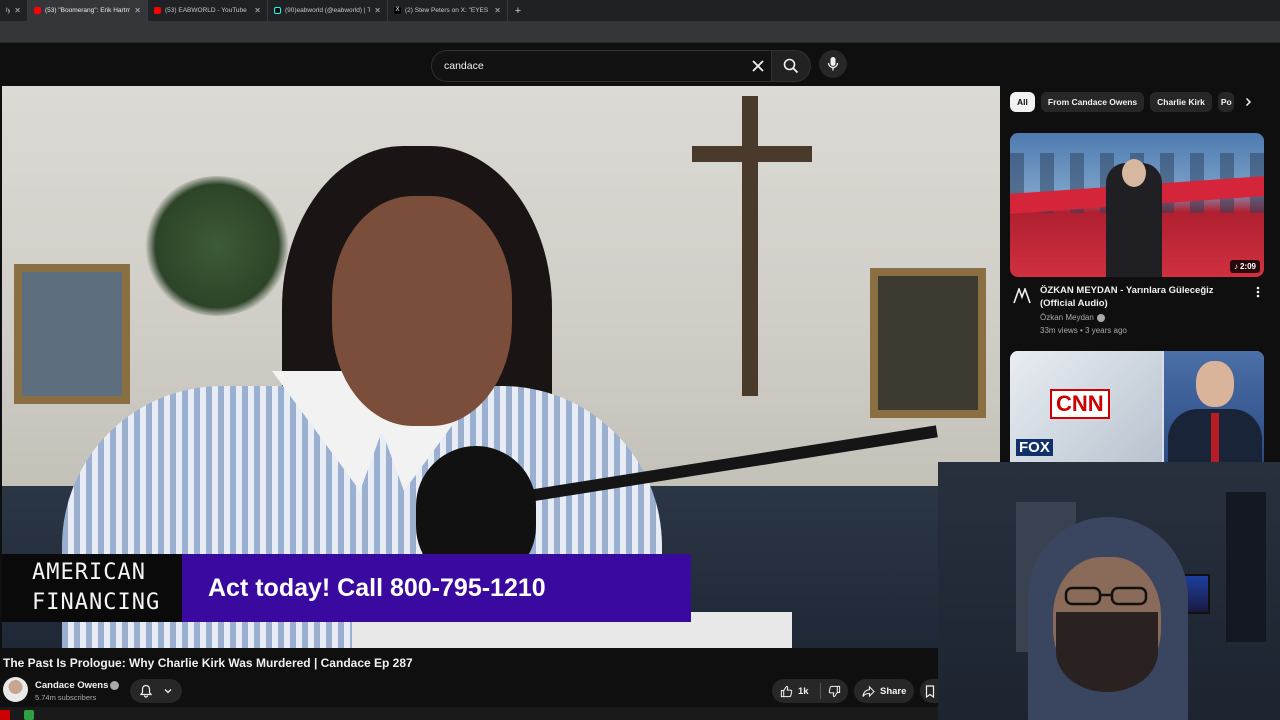 This screenshot has width=1280, height=720. I want to click on bell-icon, so click(146, 691).